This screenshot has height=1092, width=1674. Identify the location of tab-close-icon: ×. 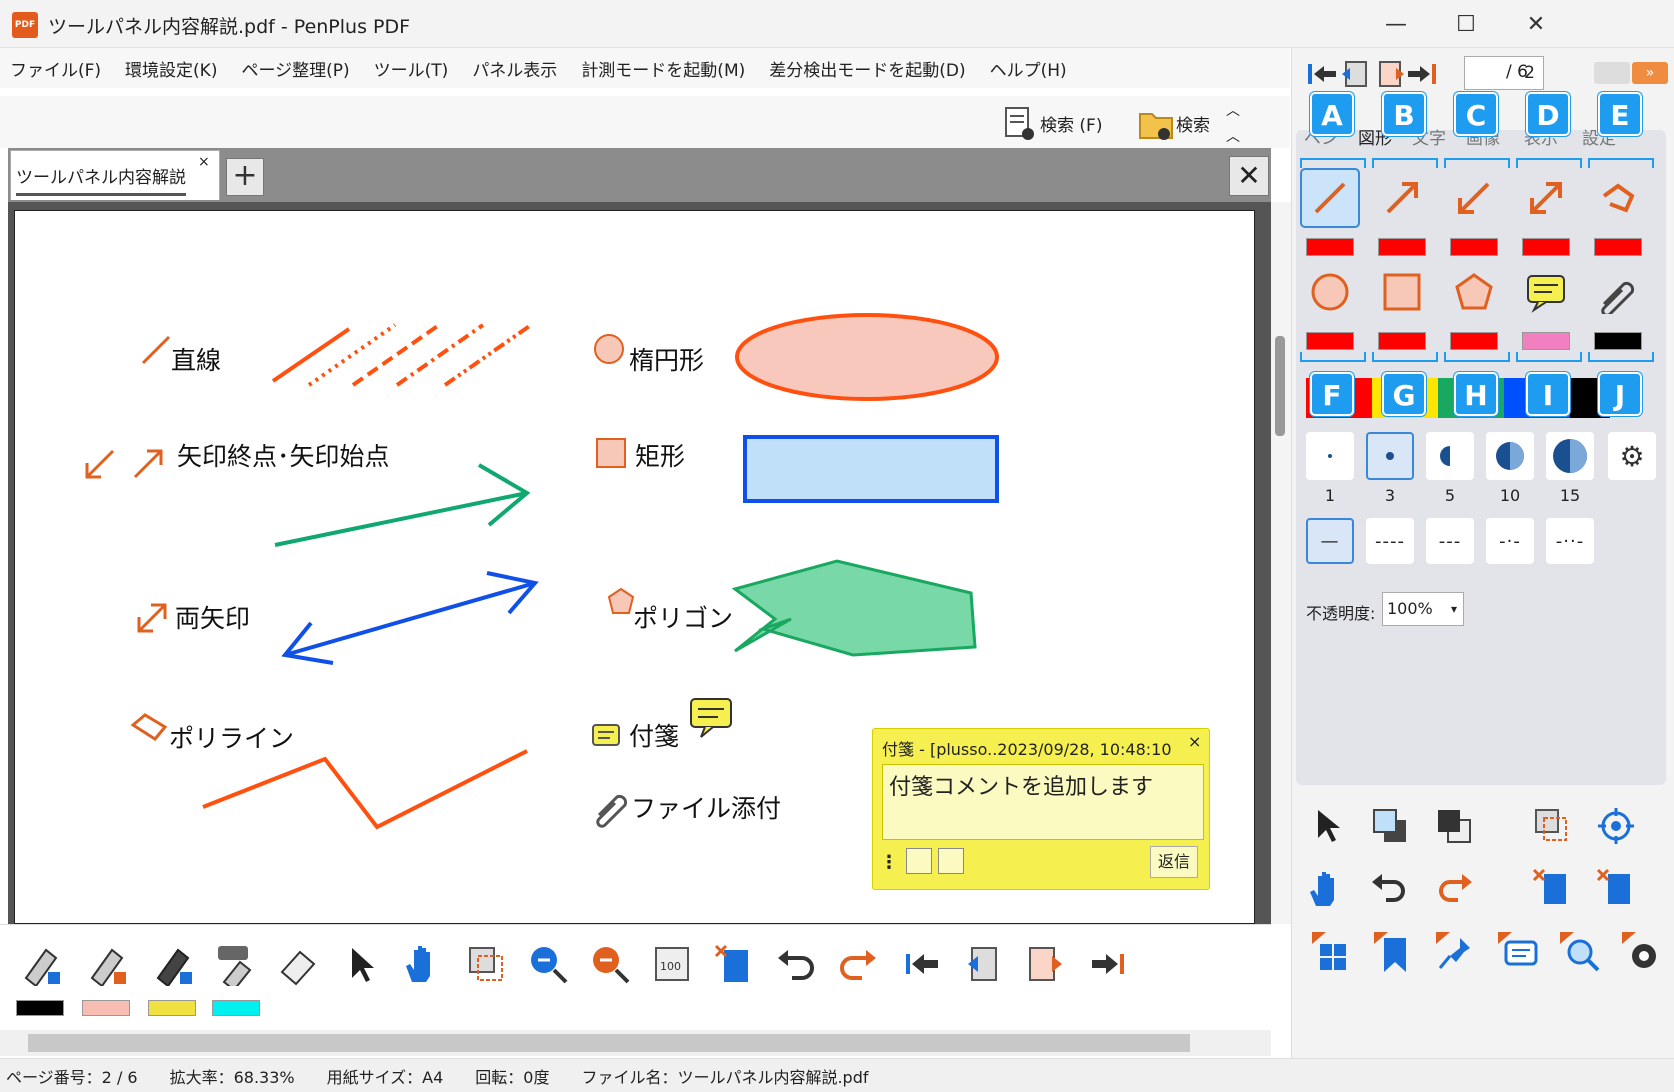
(204, 162).